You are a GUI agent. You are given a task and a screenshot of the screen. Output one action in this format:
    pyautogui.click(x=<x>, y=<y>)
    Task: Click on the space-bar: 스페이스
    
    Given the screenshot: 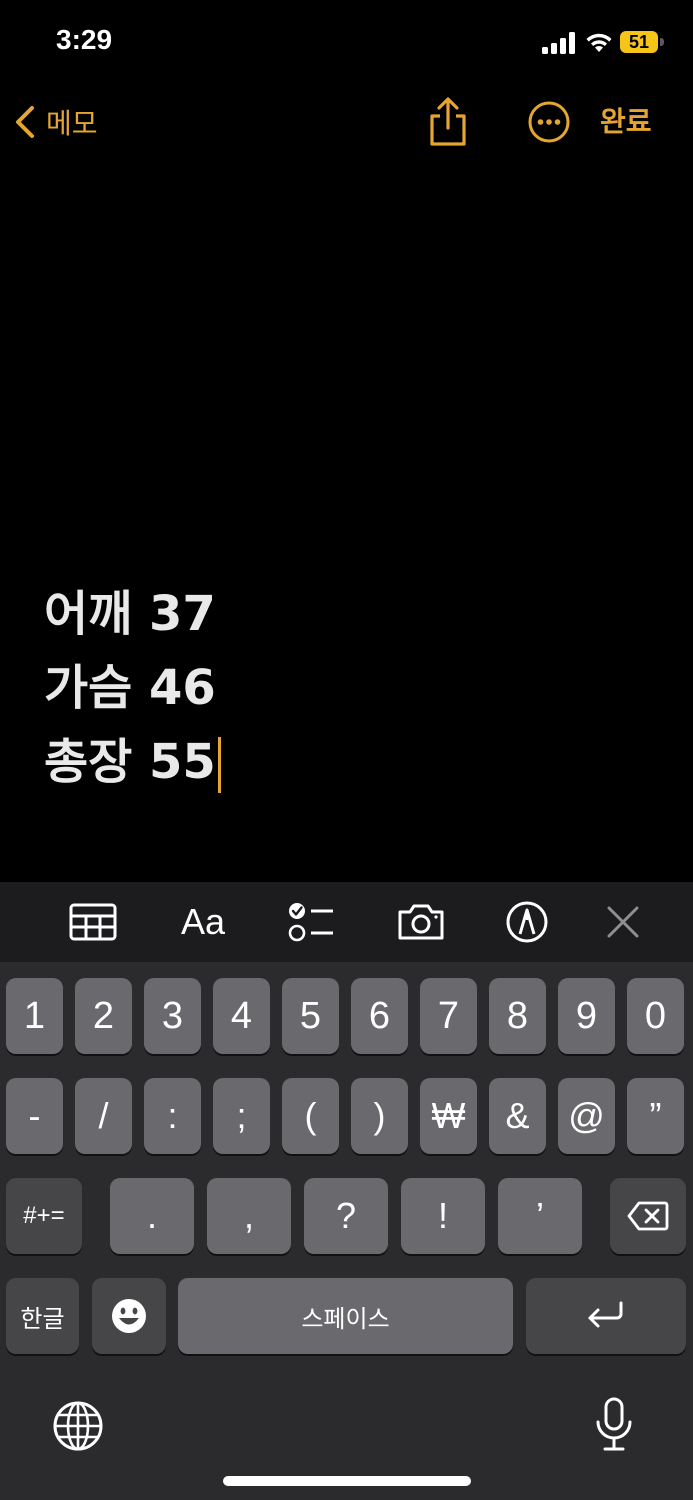 What is the action you would take?
    pyautogui.click(x=345, y=1316)
    